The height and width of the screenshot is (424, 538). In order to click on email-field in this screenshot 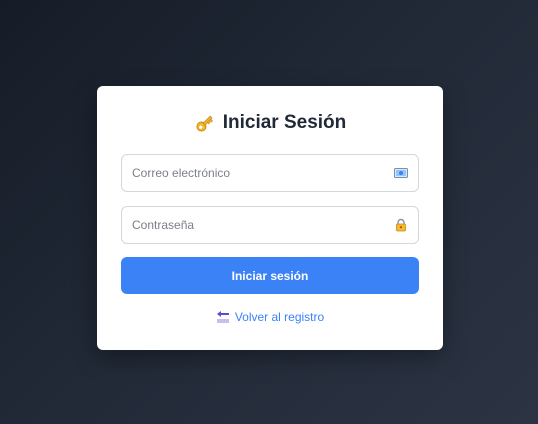, I will do `click(270, 173)`.